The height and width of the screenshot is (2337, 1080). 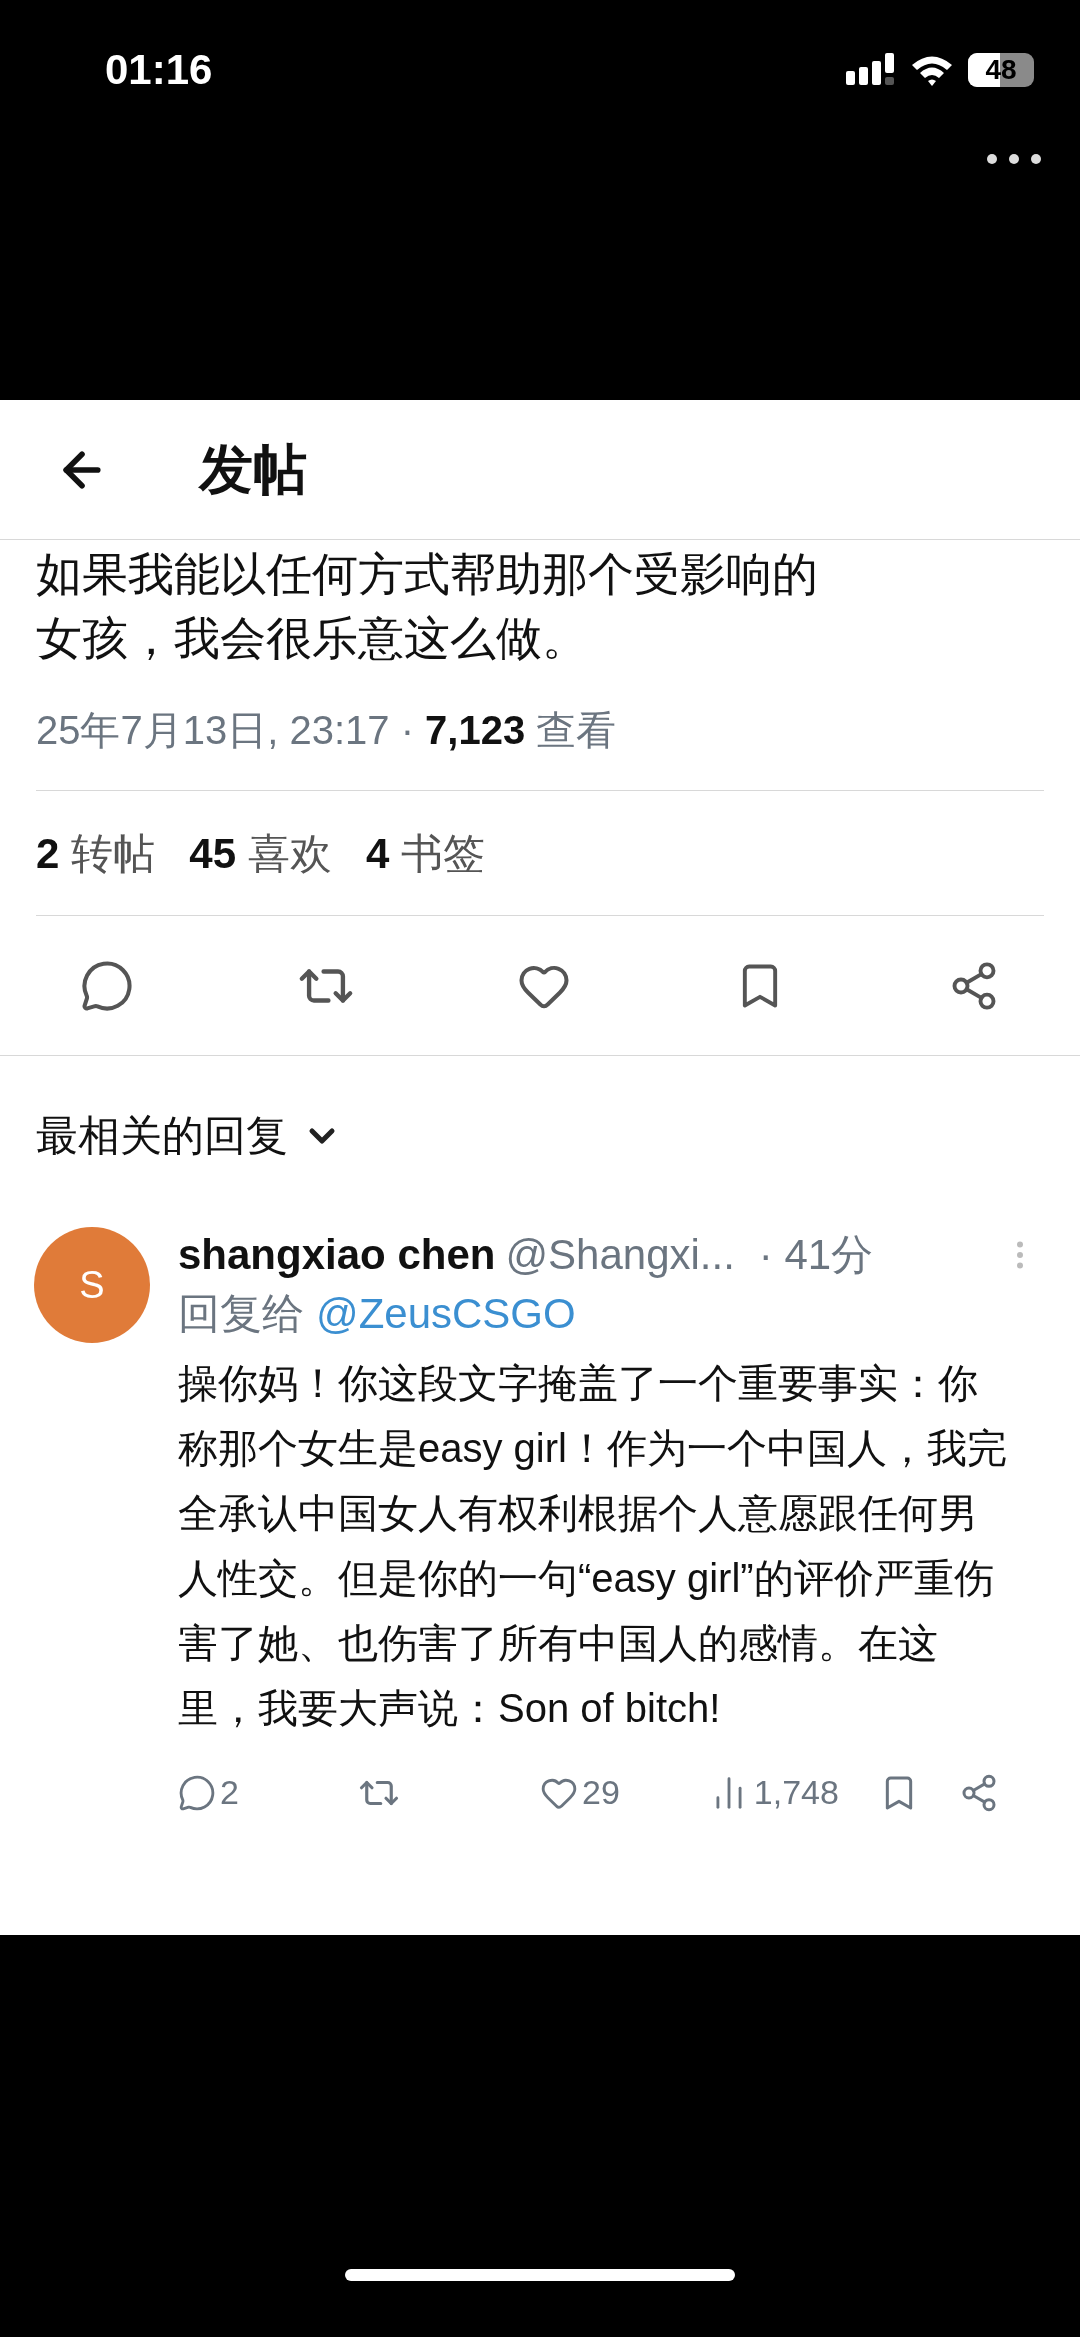 What do you see at coordinates (290, 853) in the screenshot?
I see `stat-label: 喜欢` at bounding box center [290, 853].